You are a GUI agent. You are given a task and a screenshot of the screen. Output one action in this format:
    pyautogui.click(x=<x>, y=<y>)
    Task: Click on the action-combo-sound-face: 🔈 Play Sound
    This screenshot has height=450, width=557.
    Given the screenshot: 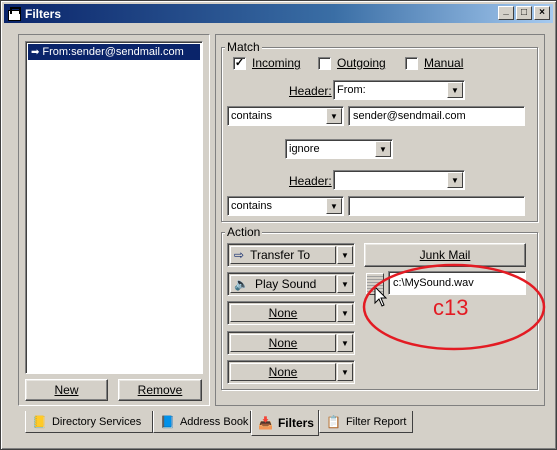 What is the action you would take?
    pyautogui.click(x=283, y=284)
    